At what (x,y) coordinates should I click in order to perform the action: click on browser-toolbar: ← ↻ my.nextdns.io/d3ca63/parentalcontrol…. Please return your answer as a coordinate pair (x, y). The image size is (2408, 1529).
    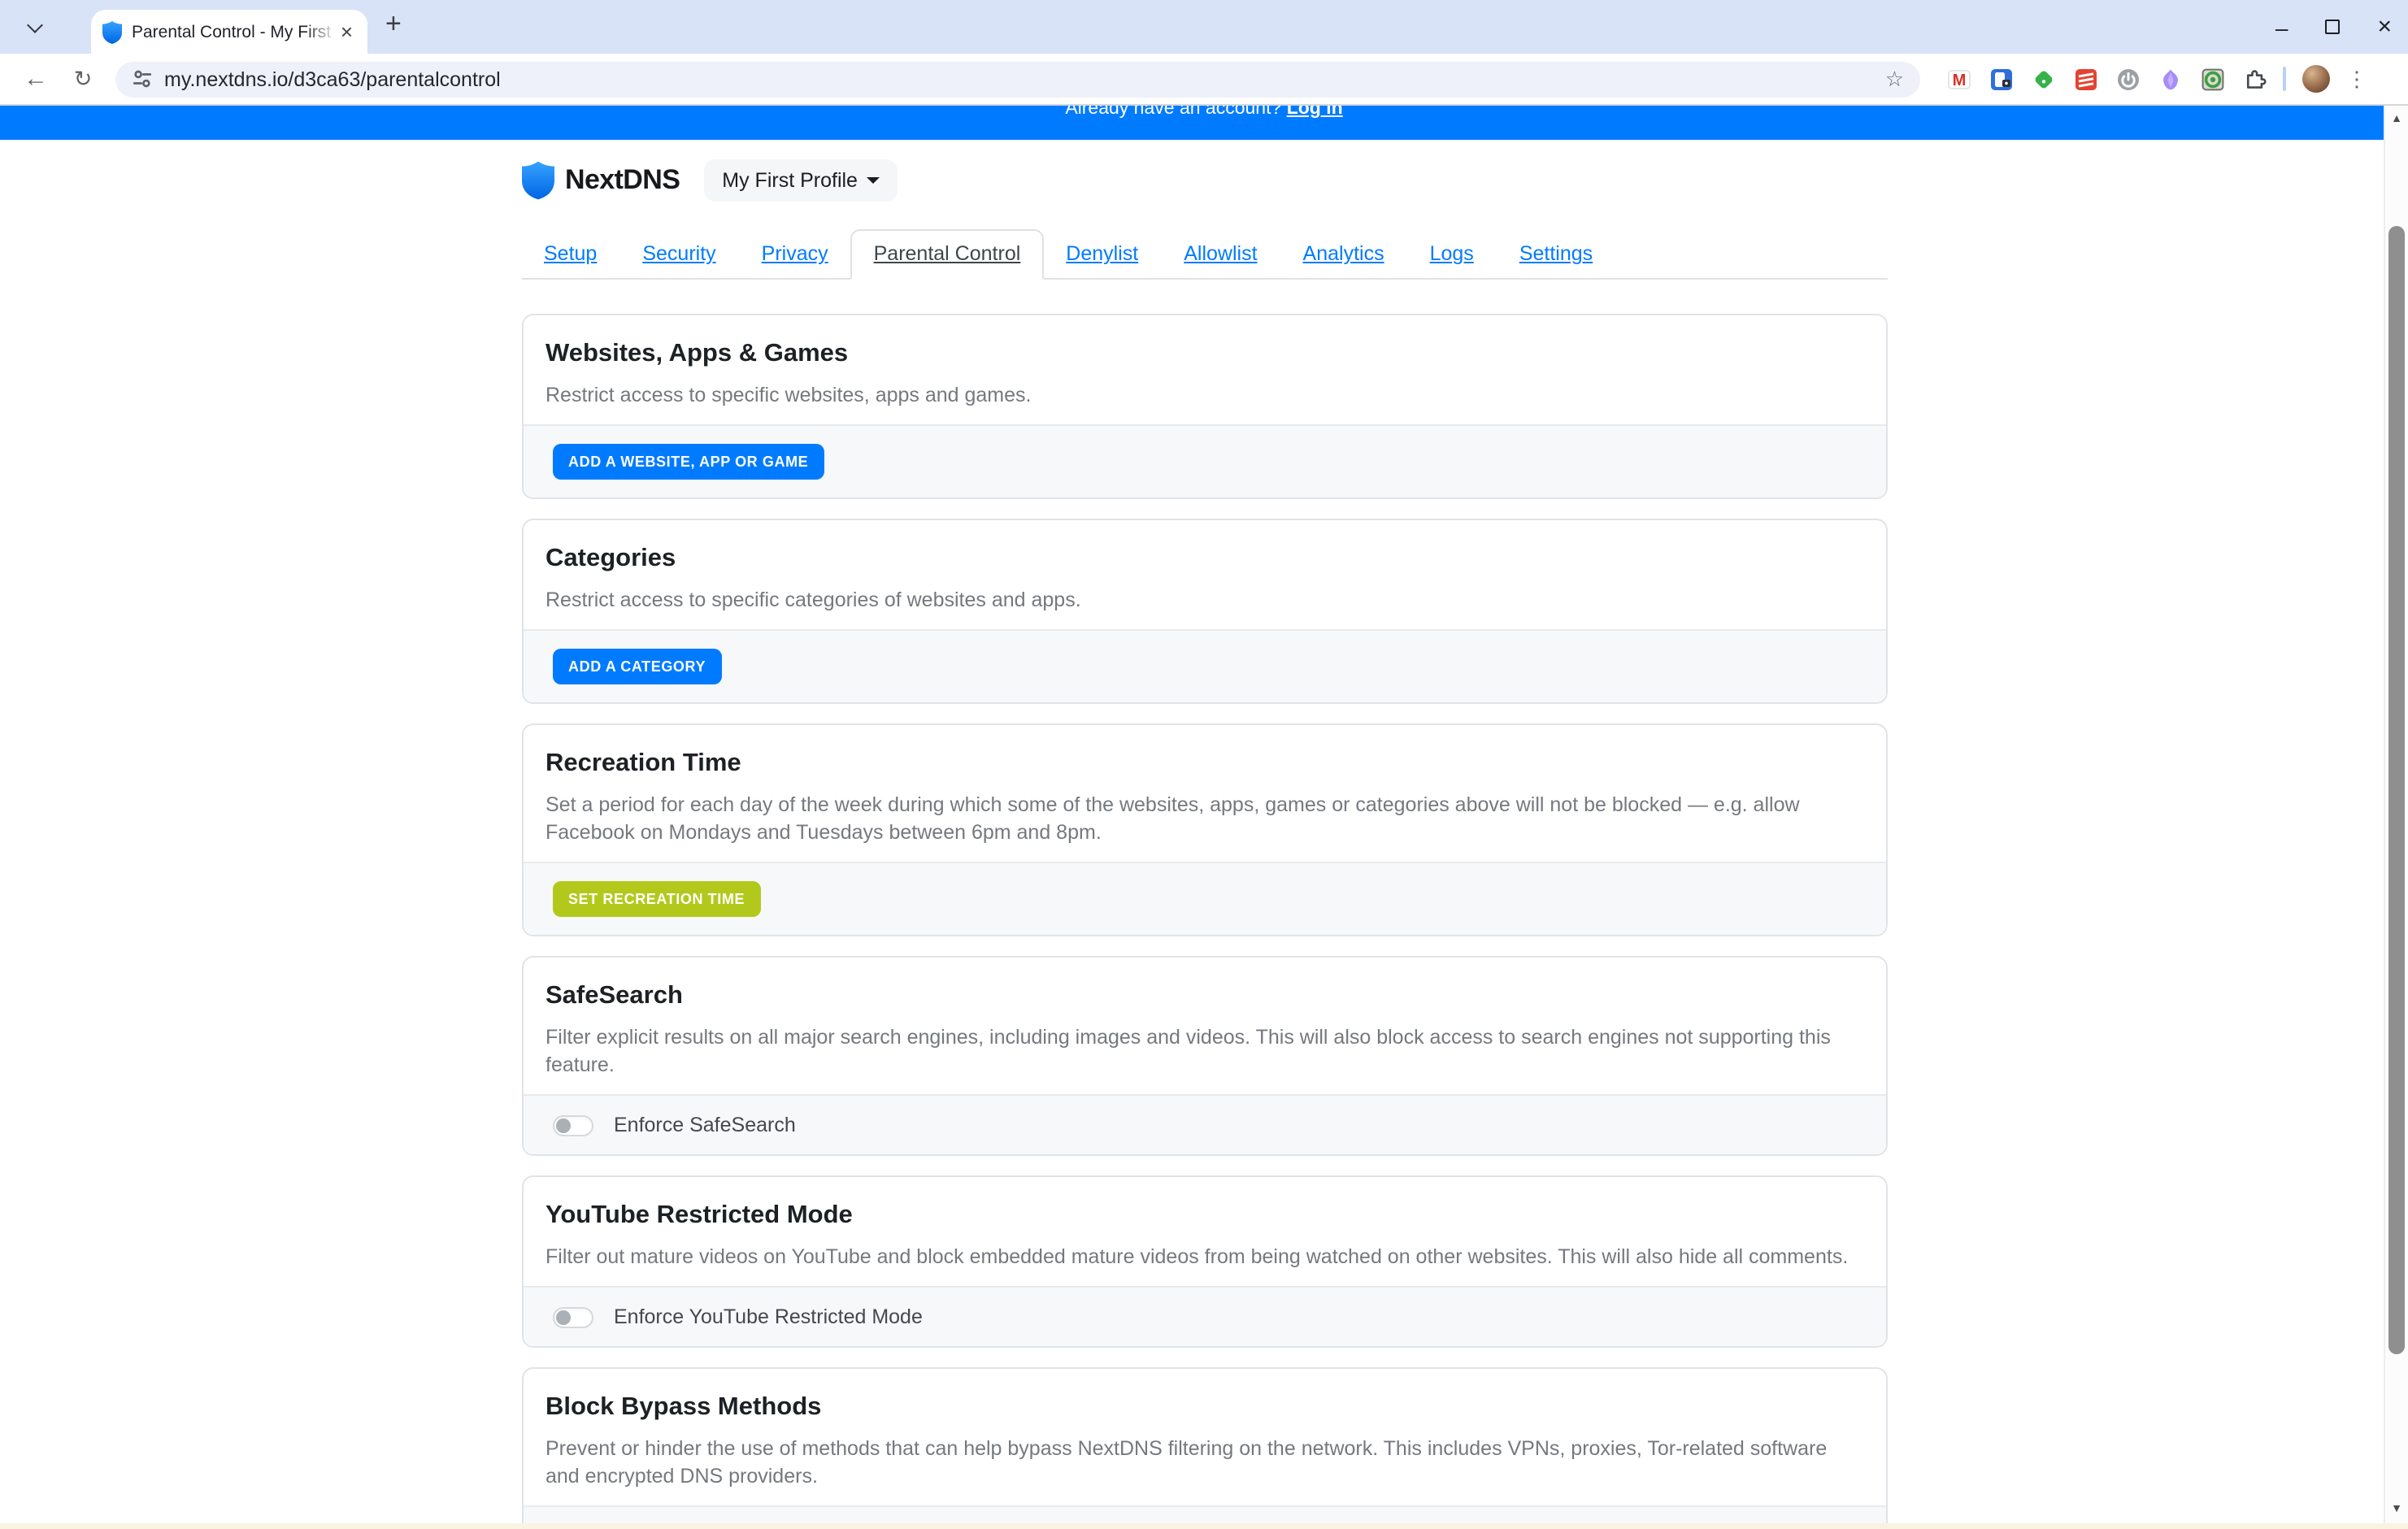
    Looking at the image, I should click on (1204, 79).